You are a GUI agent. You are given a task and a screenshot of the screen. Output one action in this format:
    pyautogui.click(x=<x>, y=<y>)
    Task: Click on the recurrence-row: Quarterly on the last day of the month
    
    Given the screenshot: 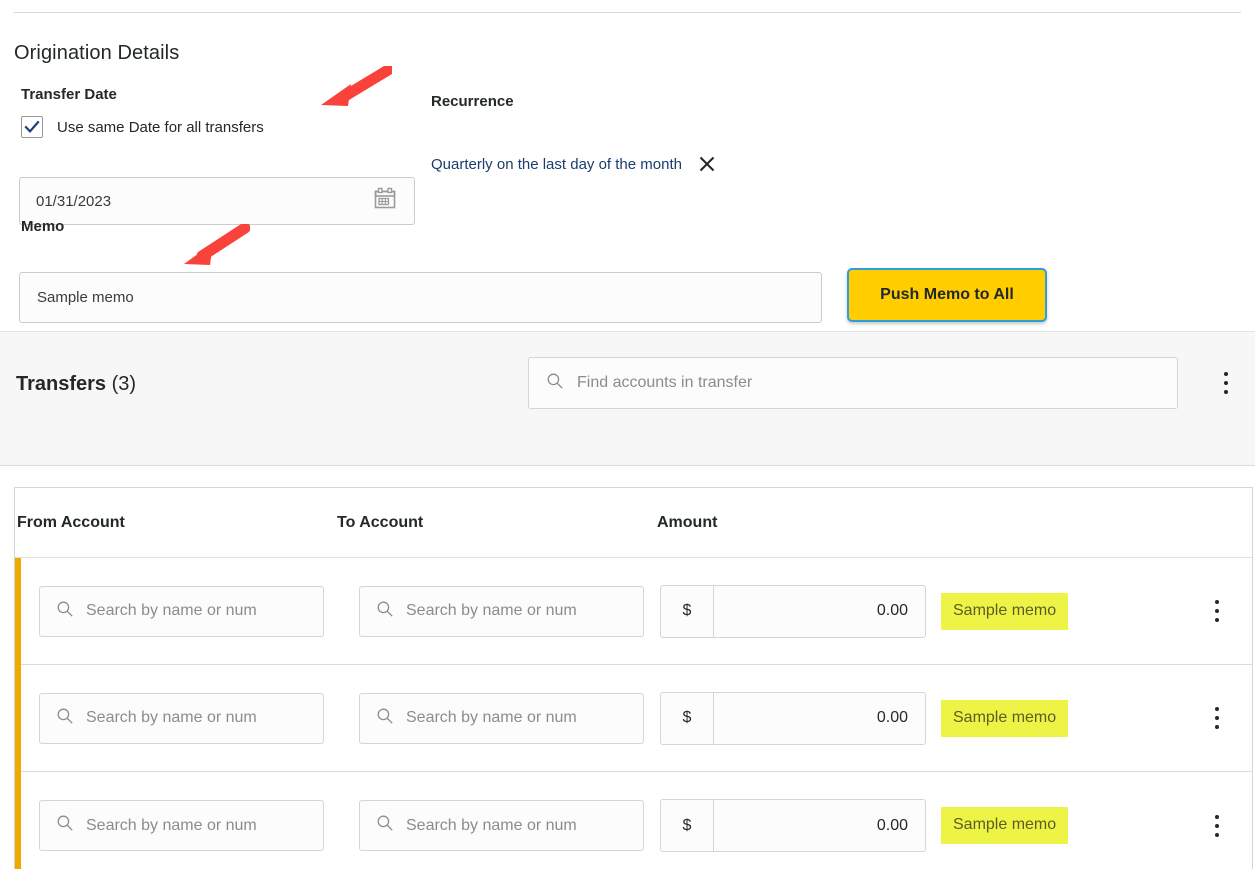 What is the action you would take?
    pyautogui.click(x=574, y=164)
    